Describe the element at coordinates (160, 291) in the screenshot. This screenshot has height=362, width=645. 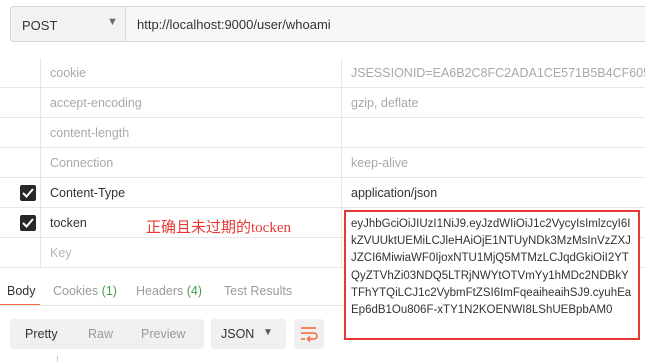
I see `tab-headers-label: Headers` at that location.